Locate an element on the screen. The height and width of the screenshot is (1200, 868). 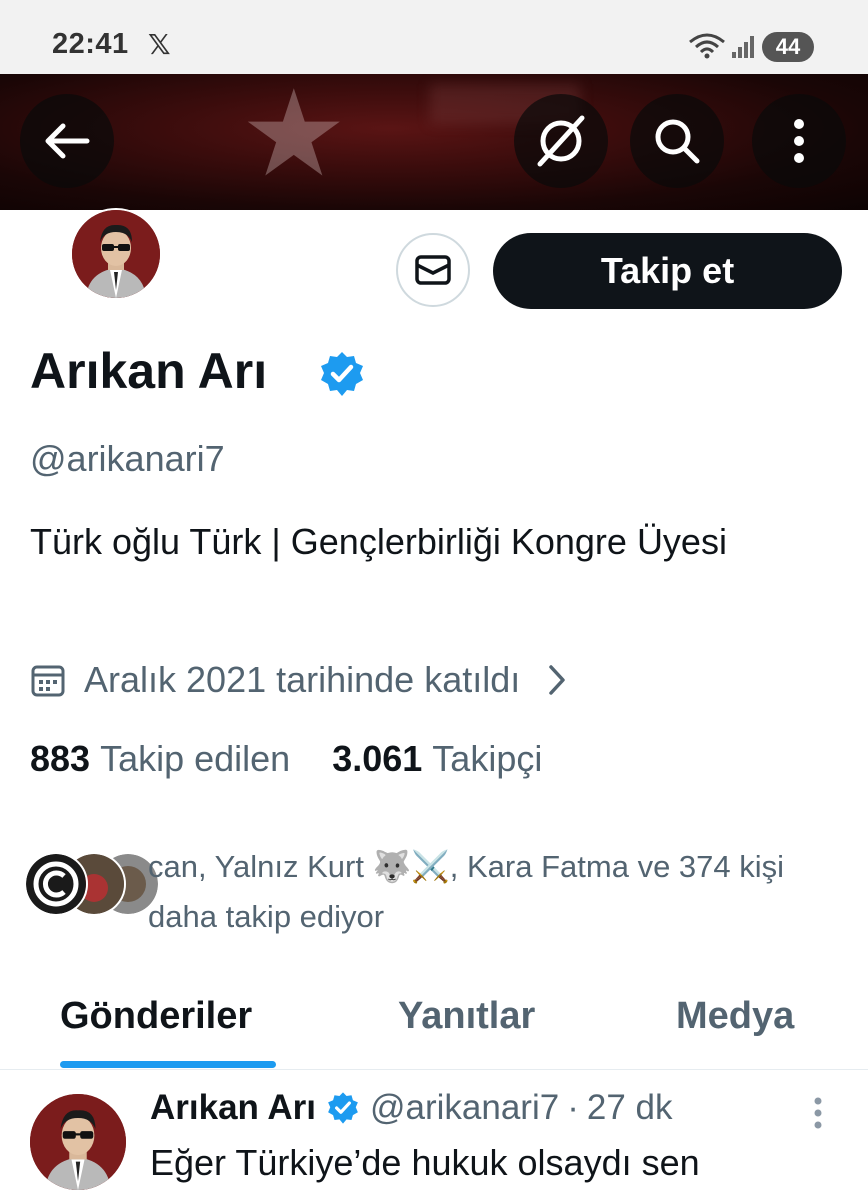
profile-tabs: Gönderiler Yanıtlar Medya is located at coordinates (434, 1027).